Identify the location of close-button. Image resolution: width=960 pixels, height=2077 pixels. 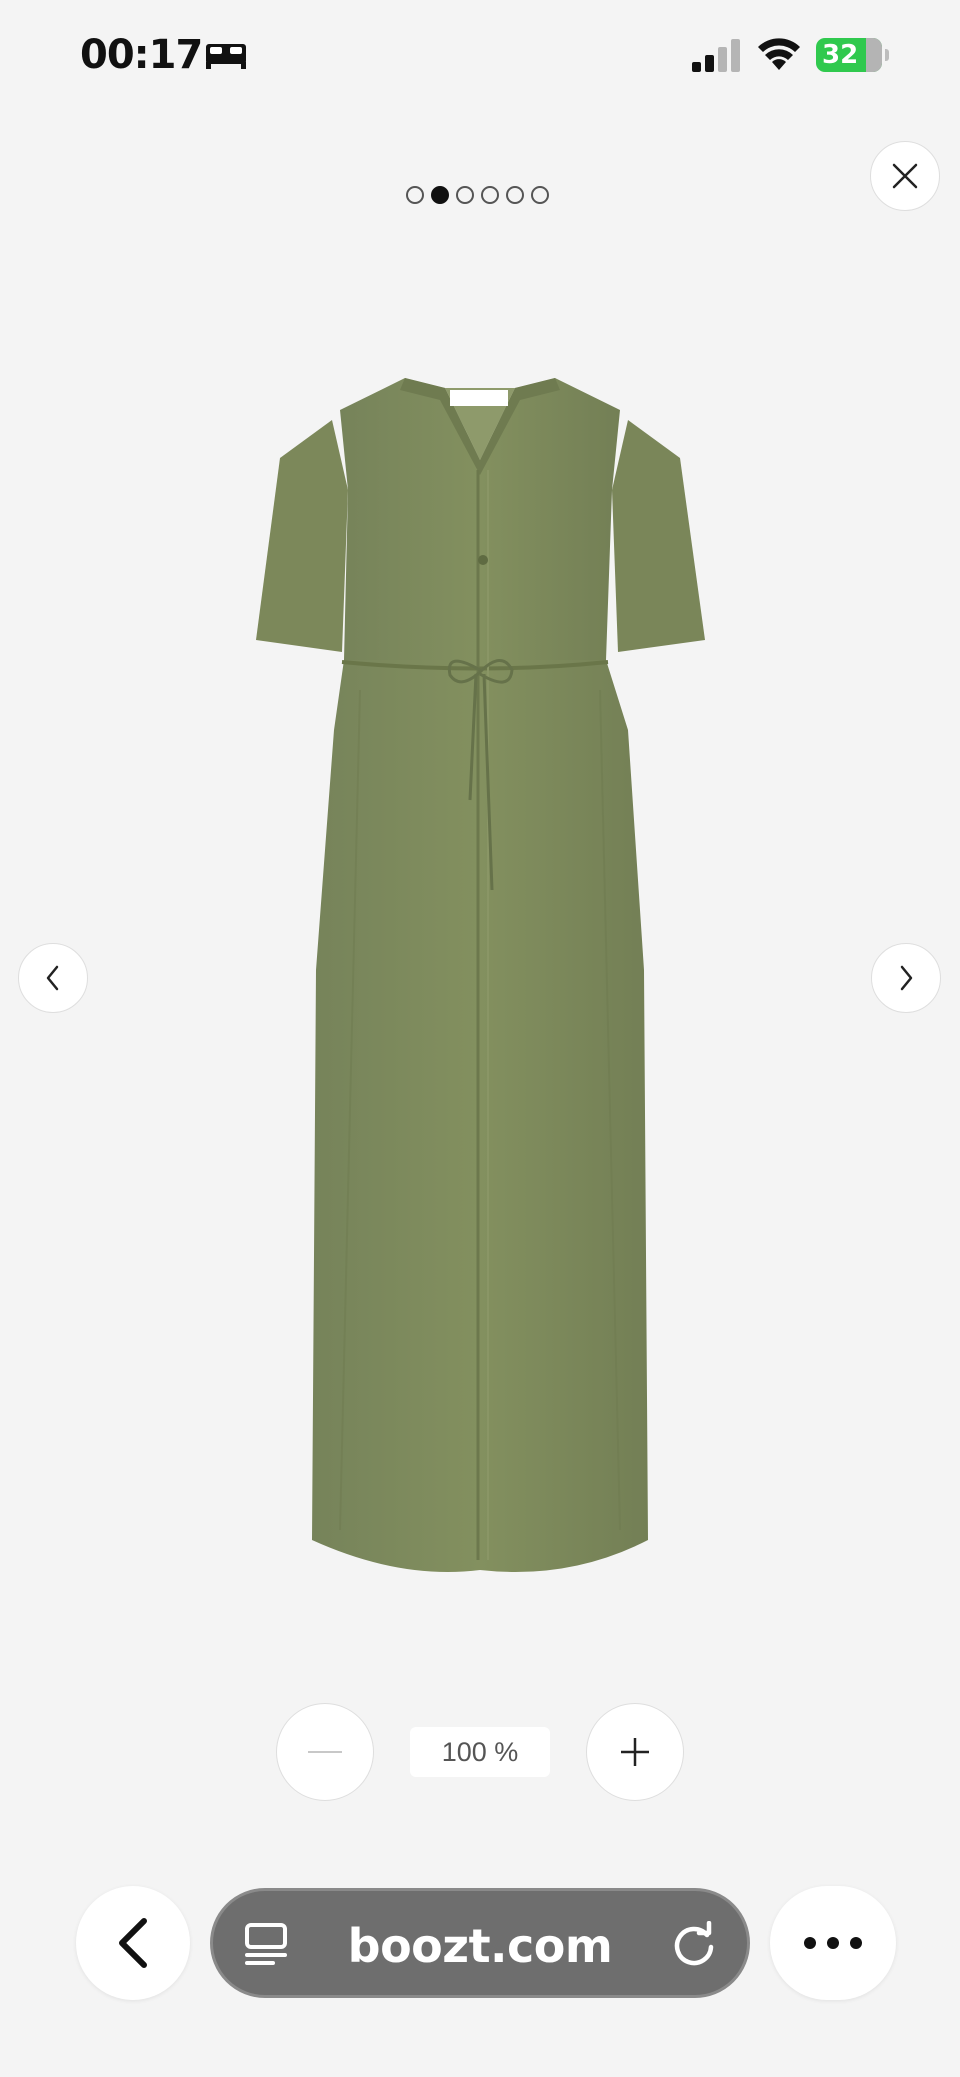
(905, 176).